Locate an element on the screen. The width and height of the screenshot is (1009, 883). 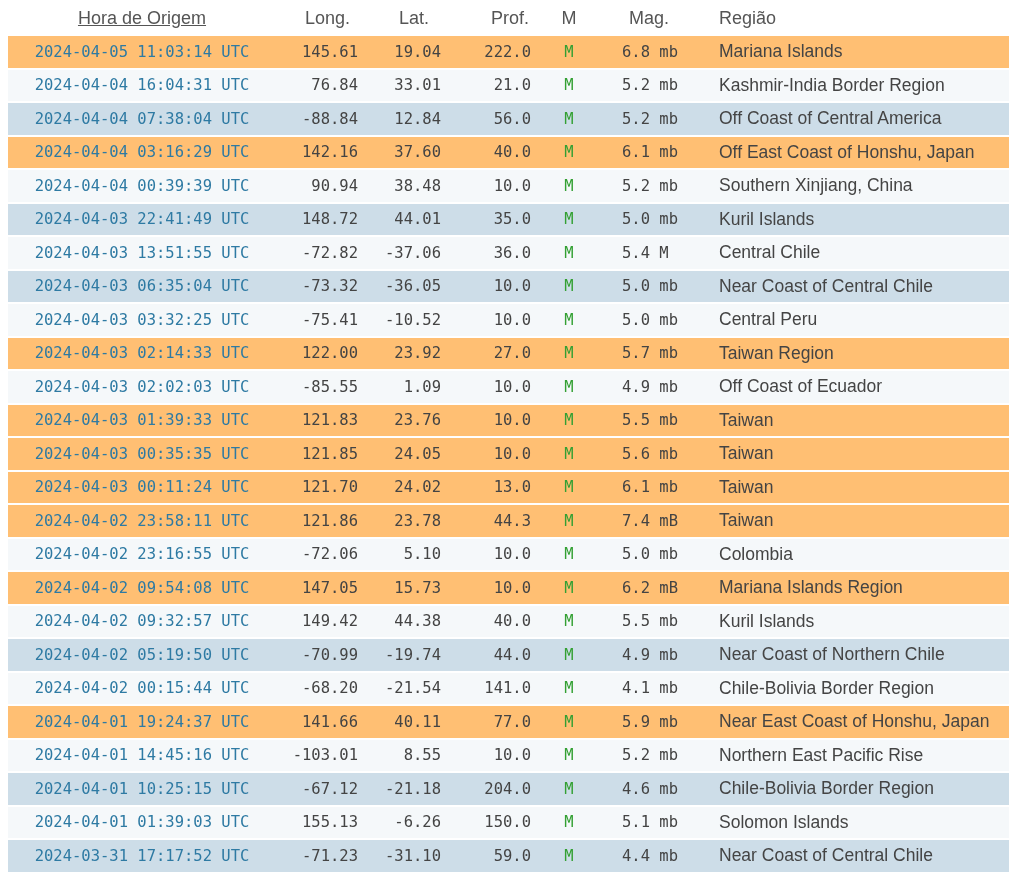
region-cell: Southern Xinjiang, China is located at coordinates (816, 185).